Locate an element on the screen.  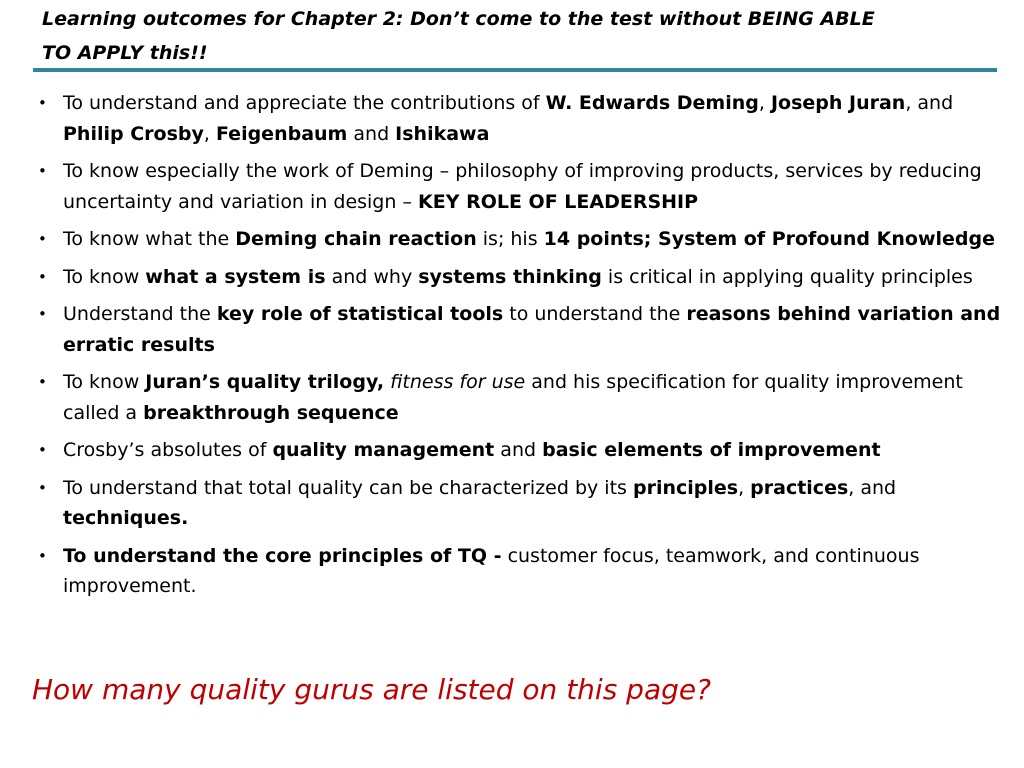
outcome-text-segment: Ishikawa is located at coordinates (442, 133).